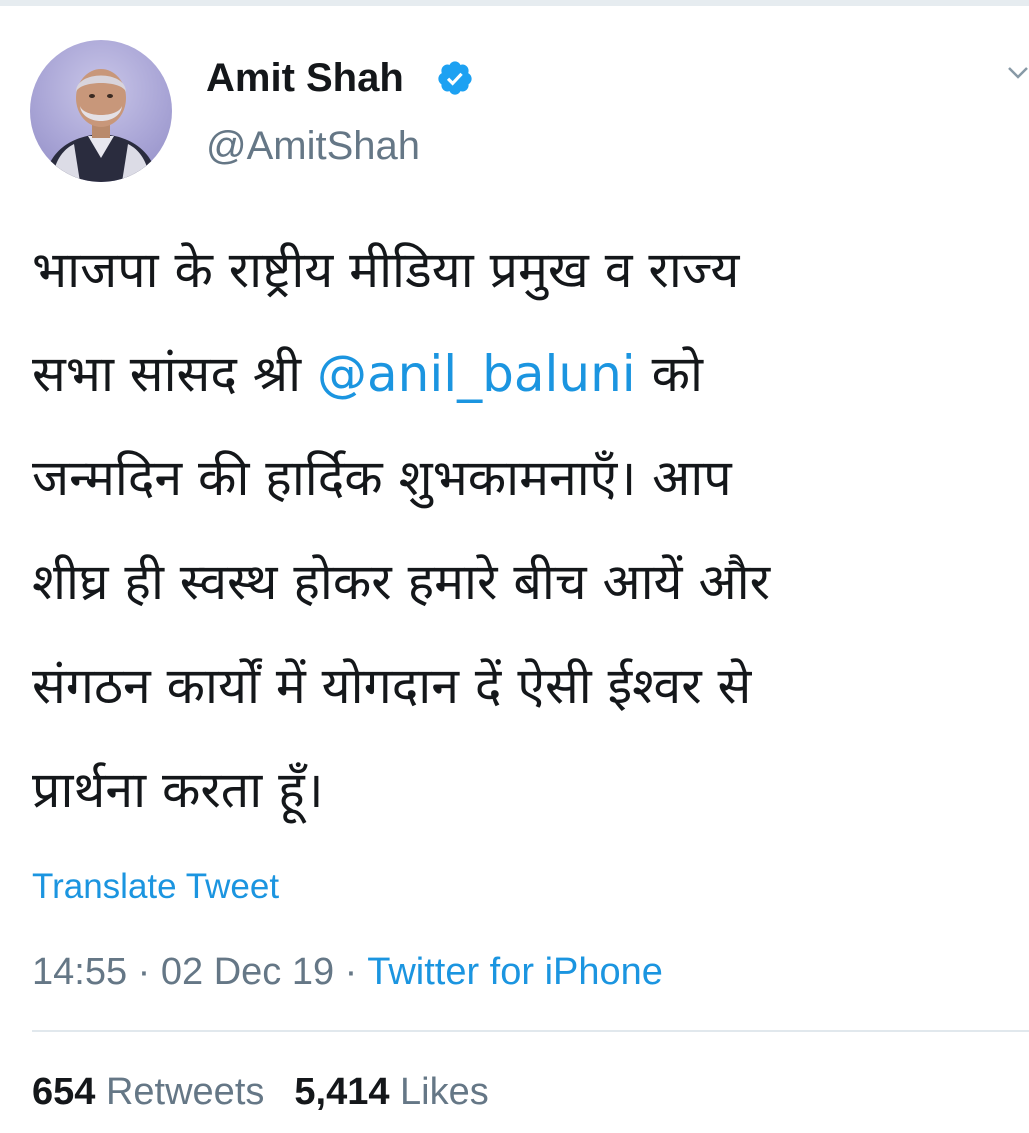 Image resolution: width=1029 pixels, height=1133 pixels. I want to click on retweets-stat: 654 Retweets, so click(148, 1092).